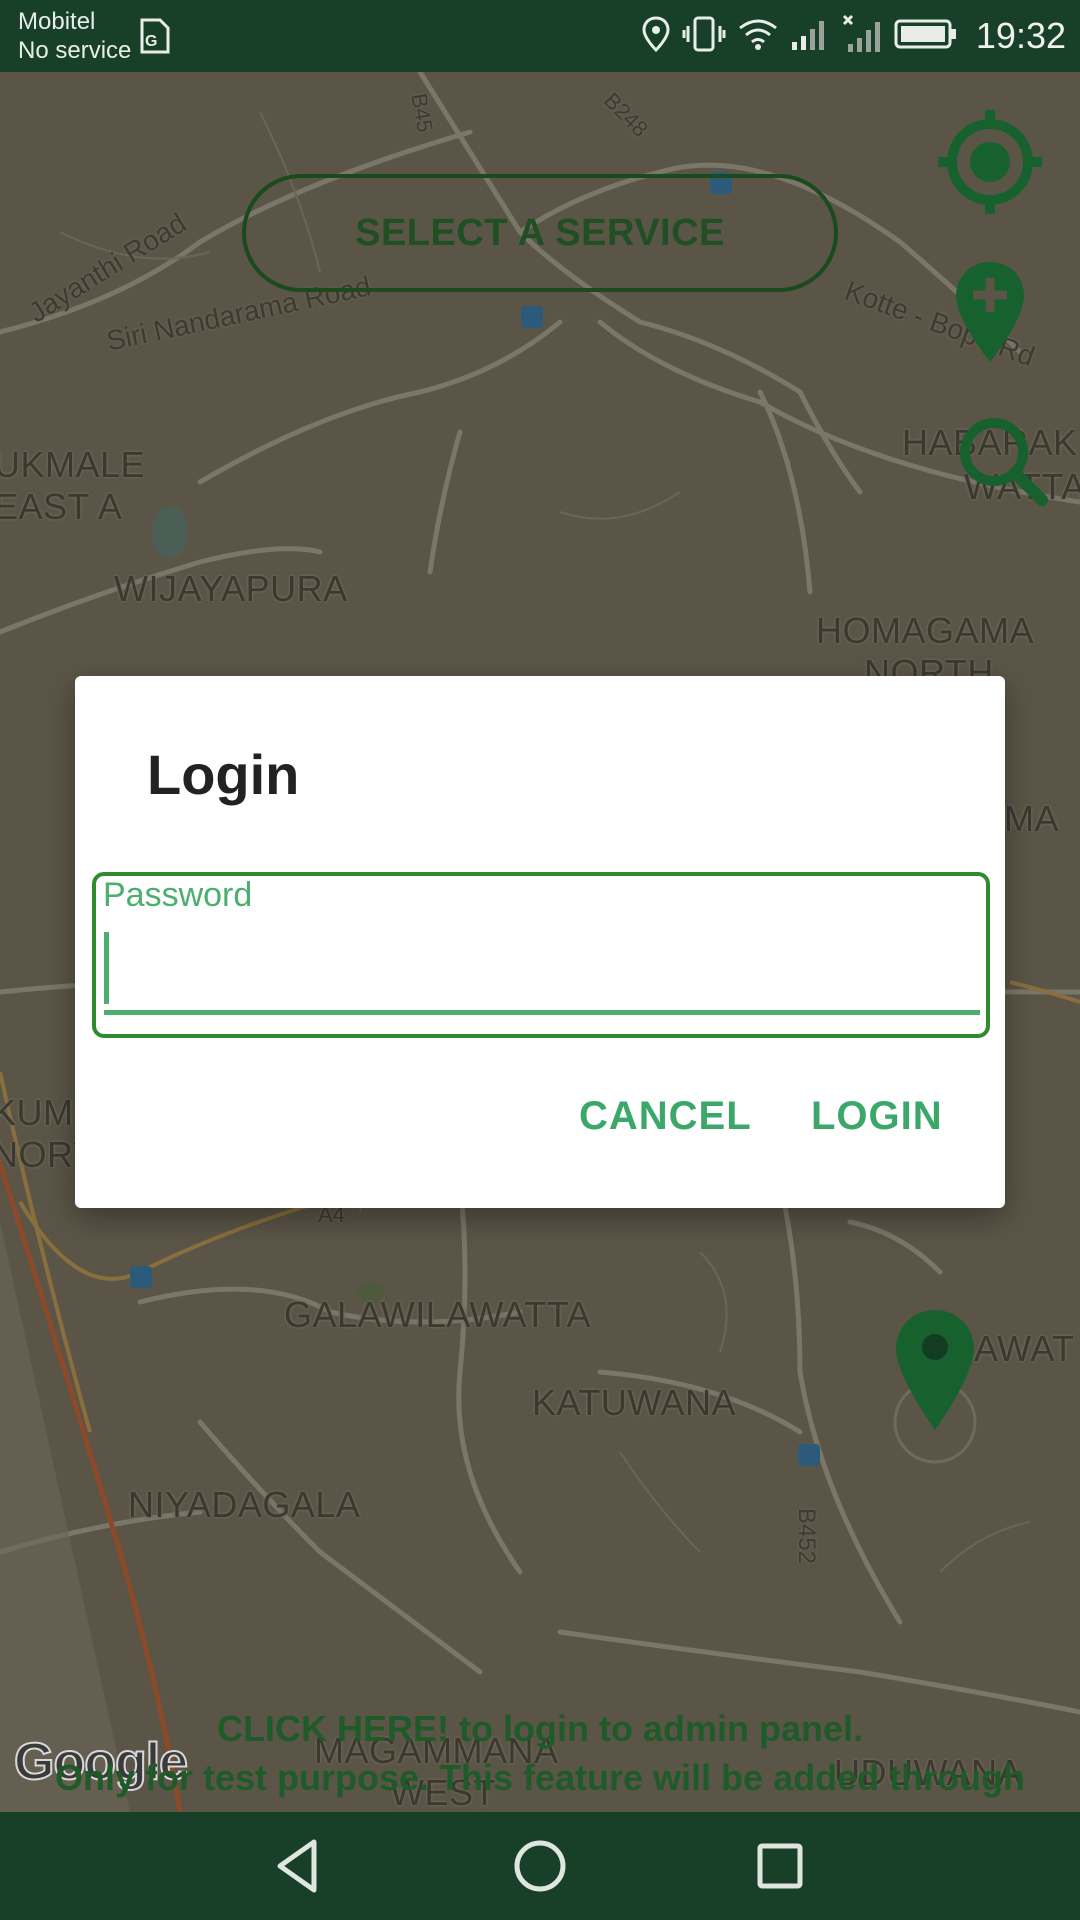 The height and width of the screenshot is (1920, 1080). What do you see at coordinates (807, 1536) in the screenshot?
I see `road-label: B452` at bounding box center [807, 1536].